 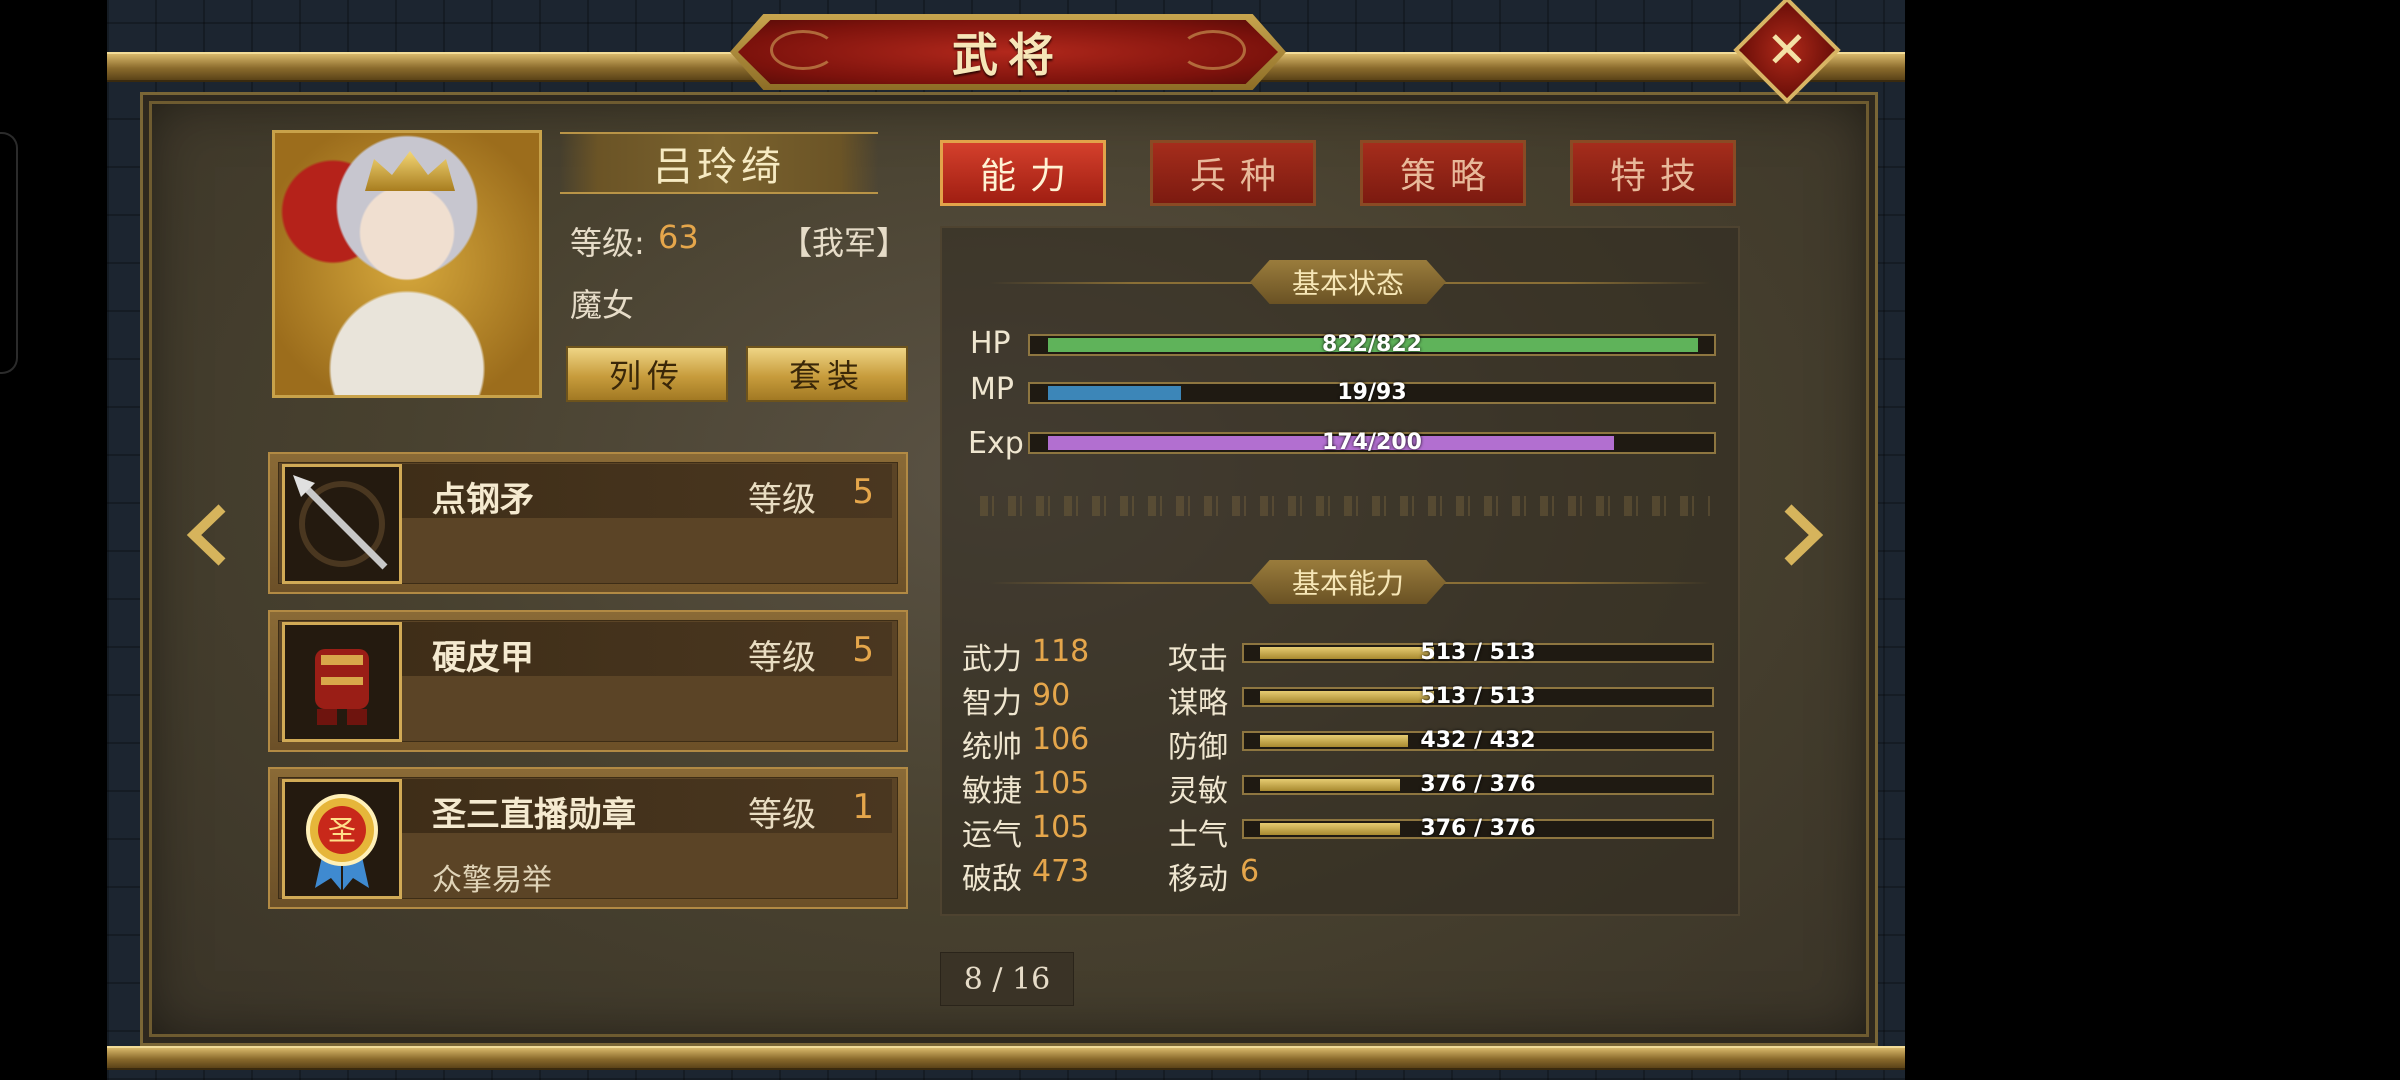 I want to click on attr-name: 破敌, so click(x=992, y=879).